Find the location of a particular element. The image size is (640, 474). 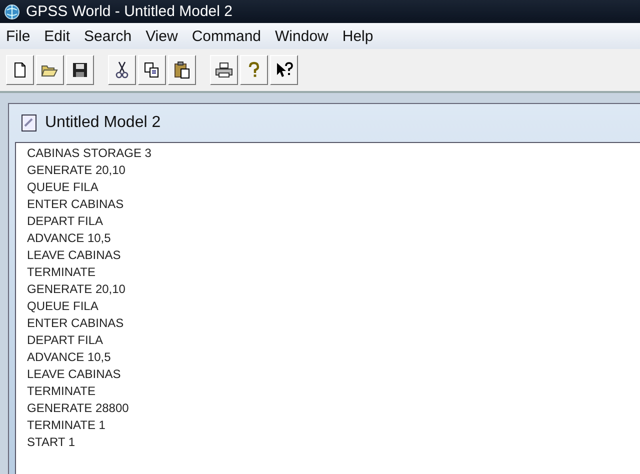

paste-icon is located at coordinates (182, 70).